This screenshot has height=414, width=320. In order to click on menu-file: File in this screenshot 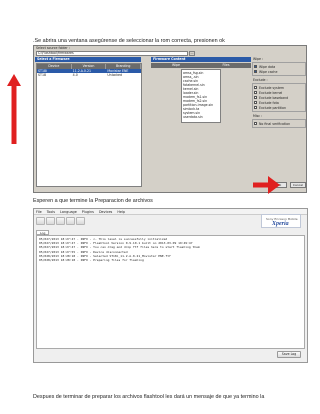, I will do `click(39, 211)`.